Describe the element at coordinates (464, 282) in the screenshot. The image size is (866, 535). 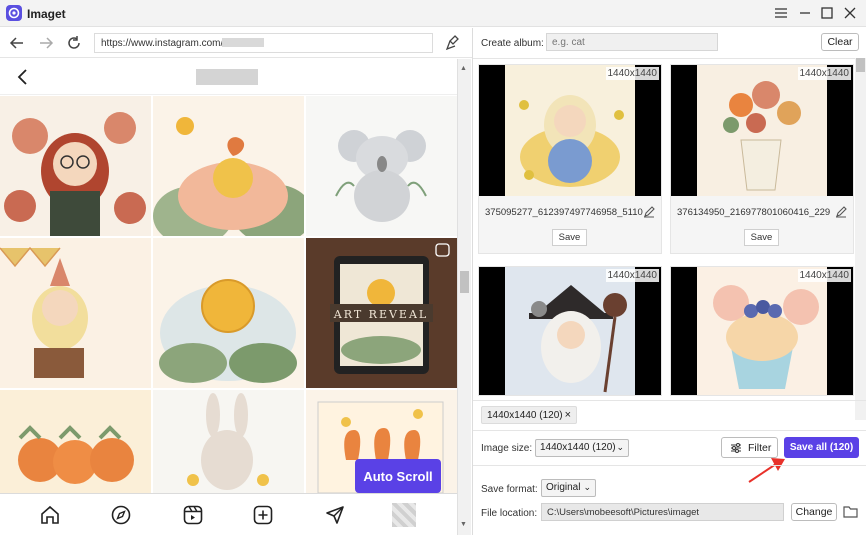
I see `left-scrollbar-thumb` at that location.